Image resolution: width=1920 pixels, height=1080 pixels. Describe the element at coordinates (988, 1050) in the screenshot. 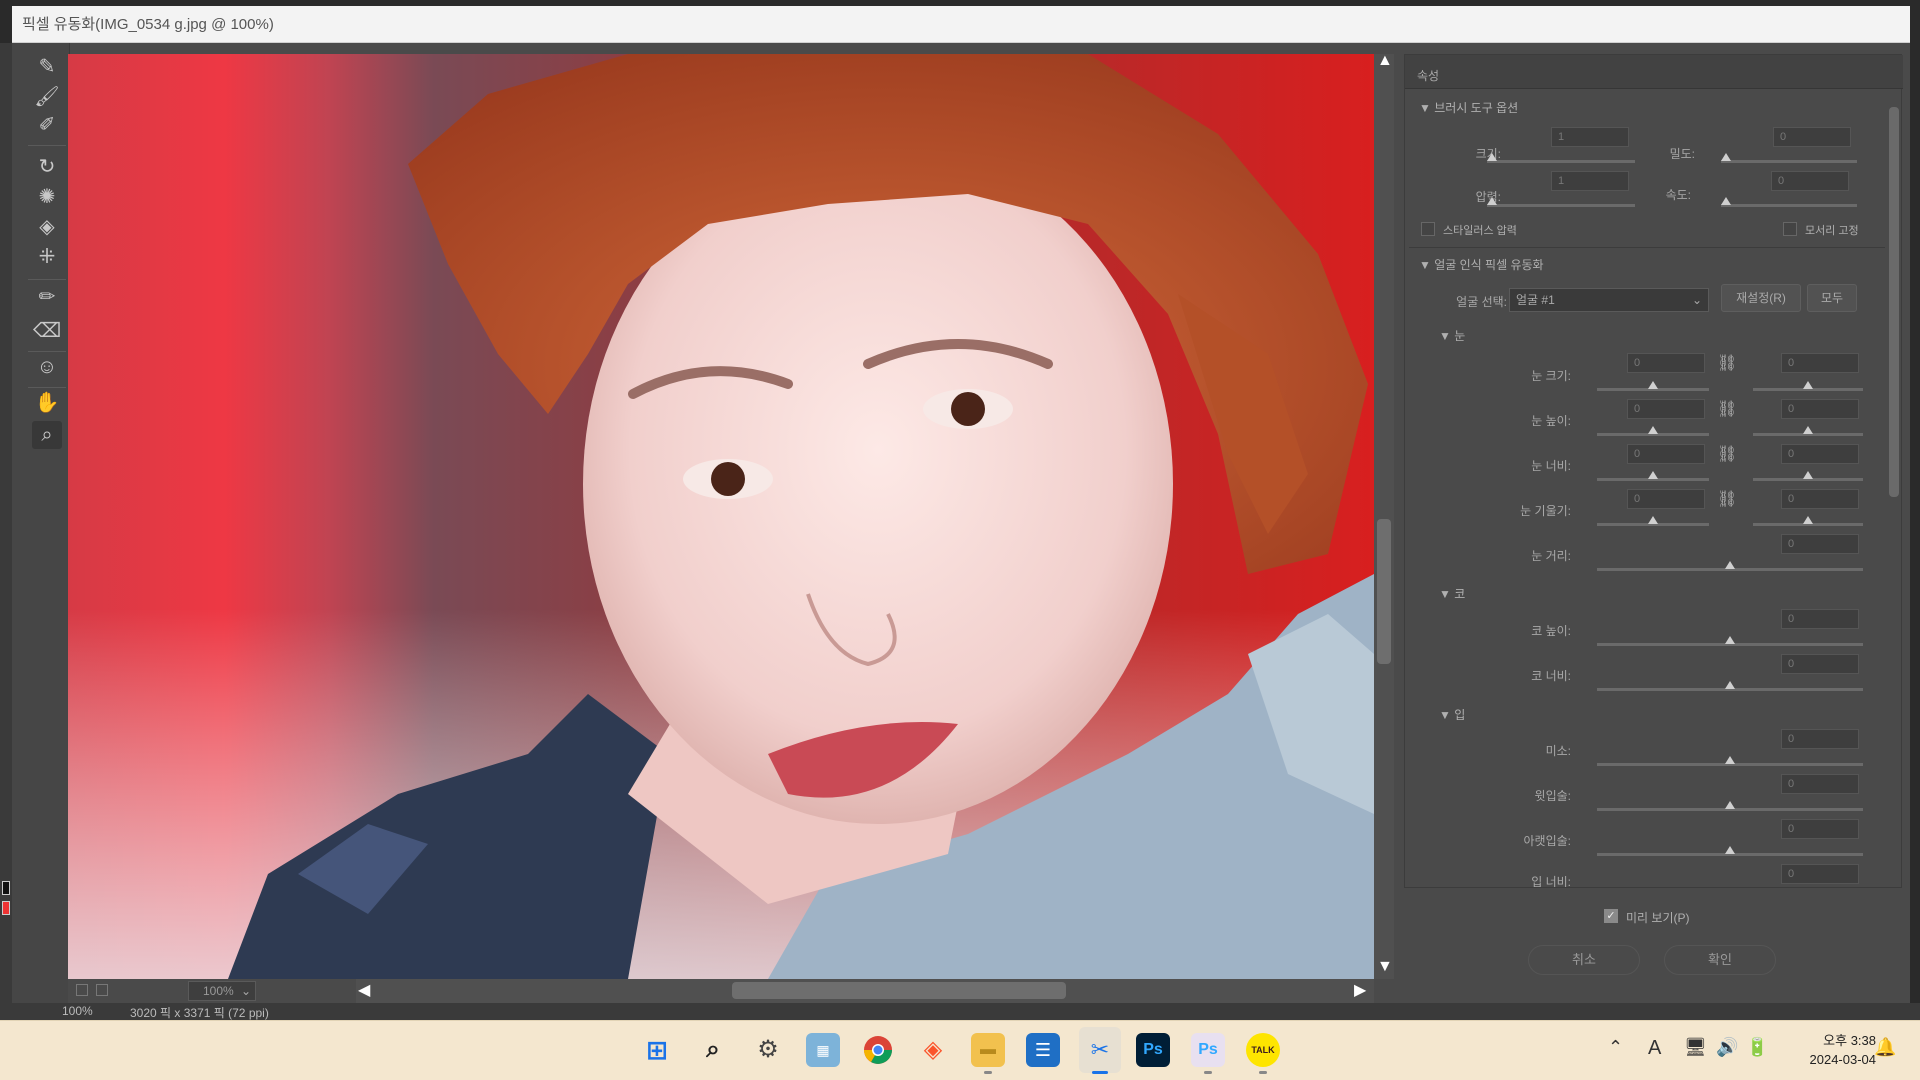

I see `file-explorer-icon: ▬` at that location.